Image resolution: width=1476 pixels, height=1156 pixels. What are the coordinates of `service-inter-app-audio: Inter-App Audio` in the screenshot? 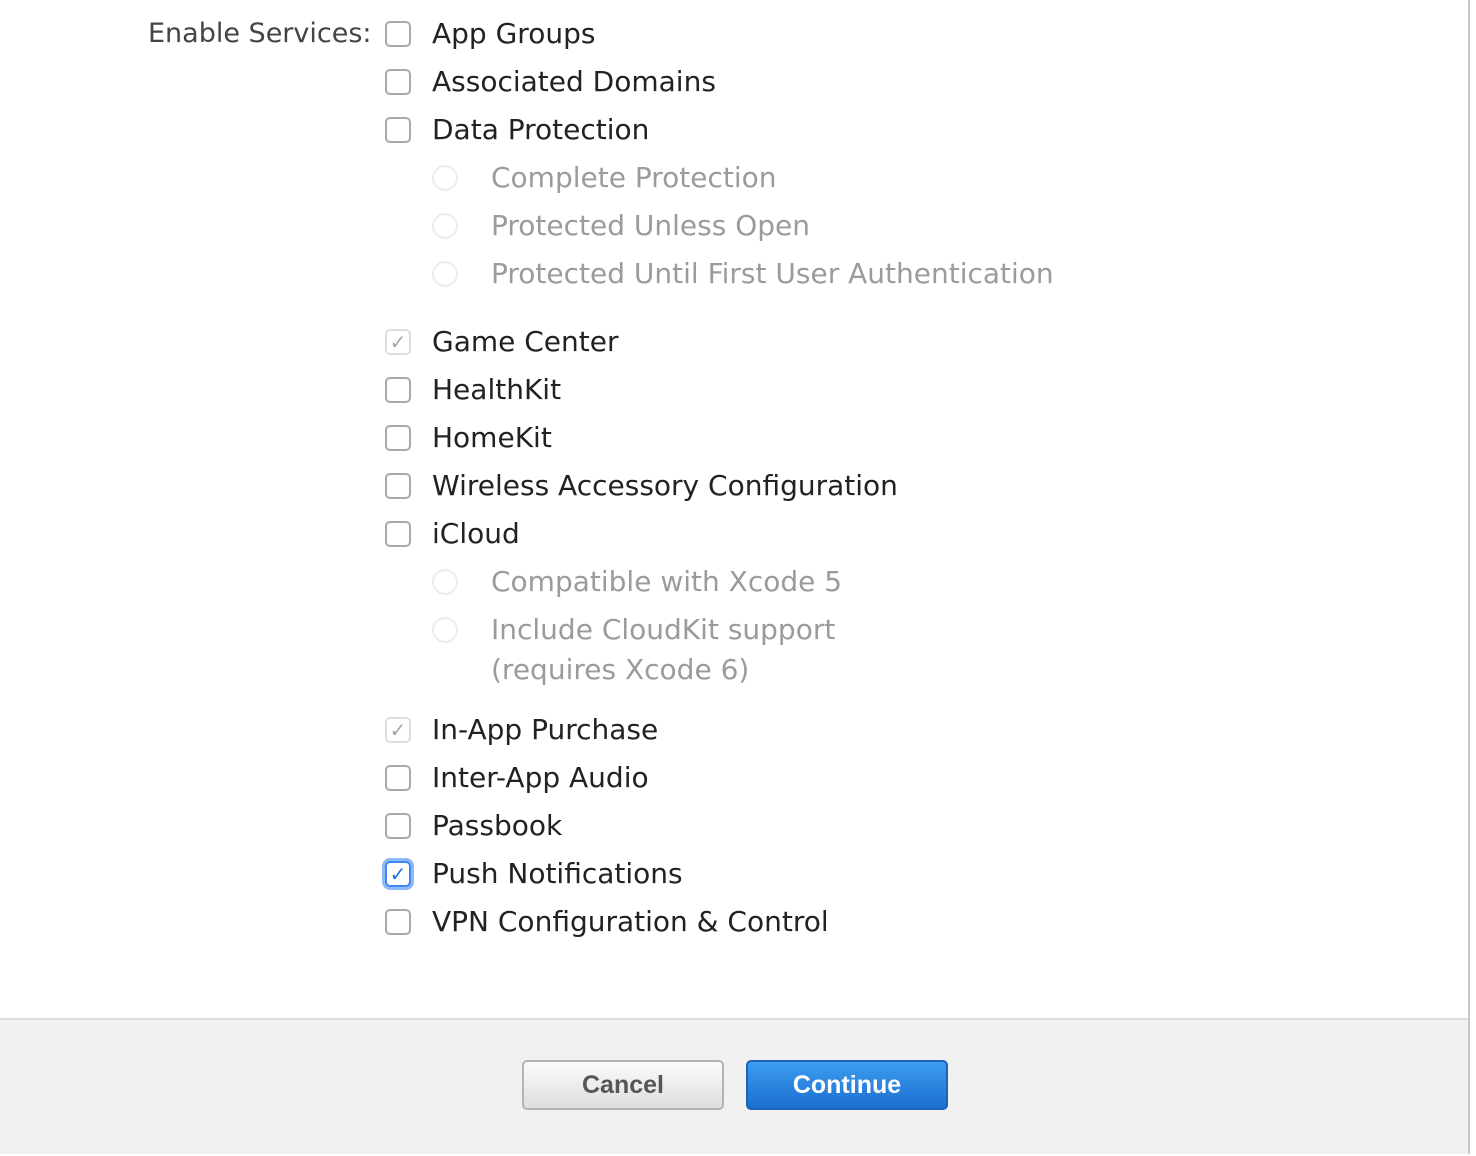 It's located at (500, 778).